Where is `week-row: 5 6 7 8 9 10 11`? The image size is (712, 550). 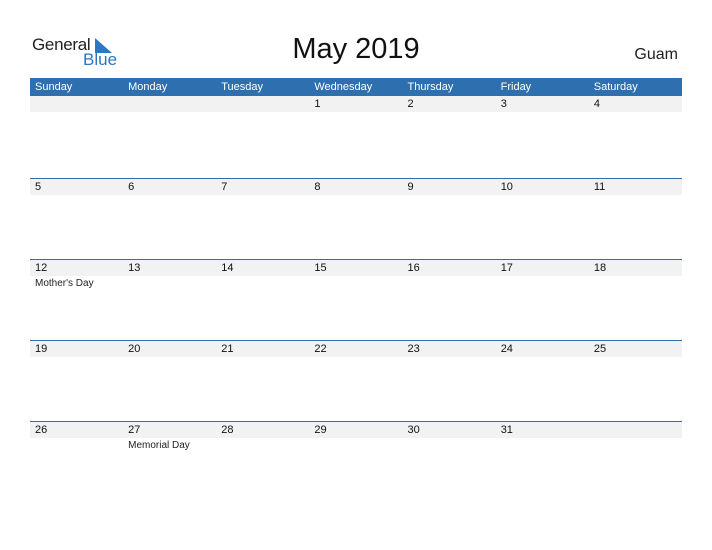
week-row: 5 6 7 8 9 10 11 is located at coordinates (356, 219).